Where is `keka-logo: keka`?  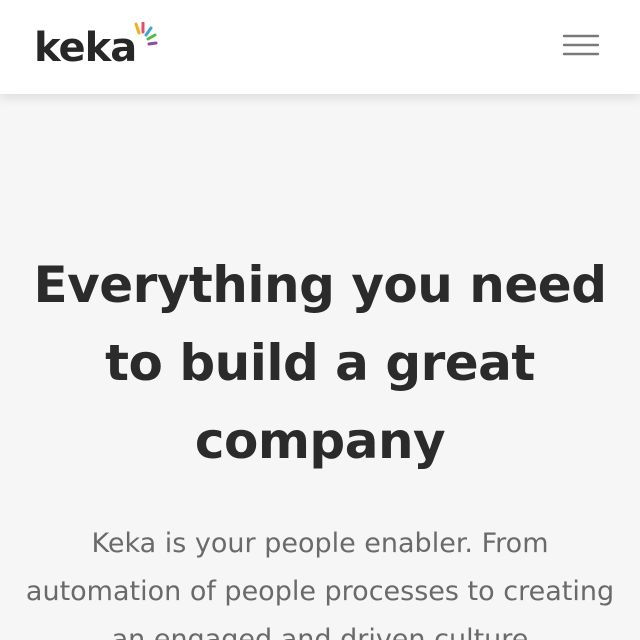
keka-logo: keka is located at coordinates (99, 48).